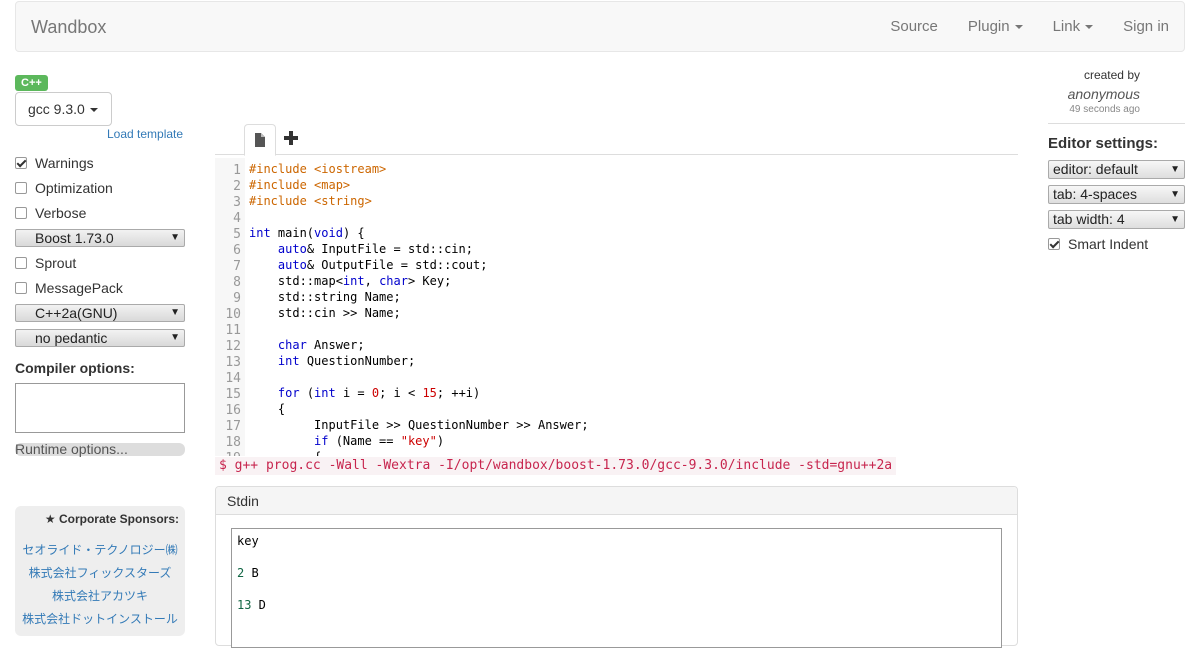 Image resolution: width=1200 pixels, height=648 pixels. Describe the element at coordinates (1054, 244) in the screenshot. I see `smart-indent-checkbox` at that location.